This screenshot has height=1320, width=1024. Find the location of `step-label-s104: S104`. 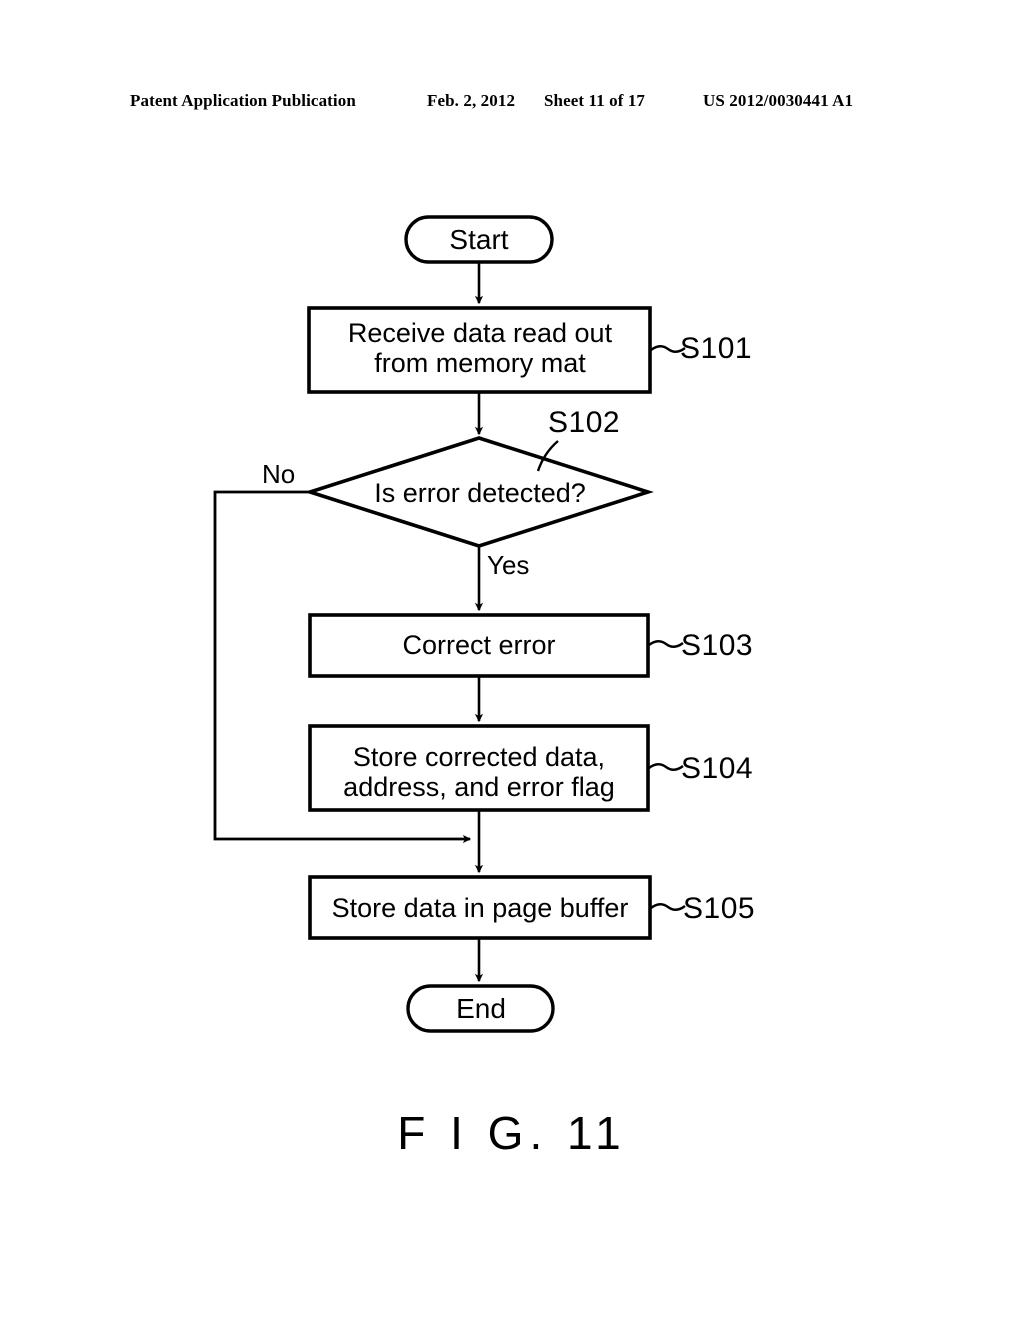

step-label-s104: S104 is located at coordinates (717, 768).